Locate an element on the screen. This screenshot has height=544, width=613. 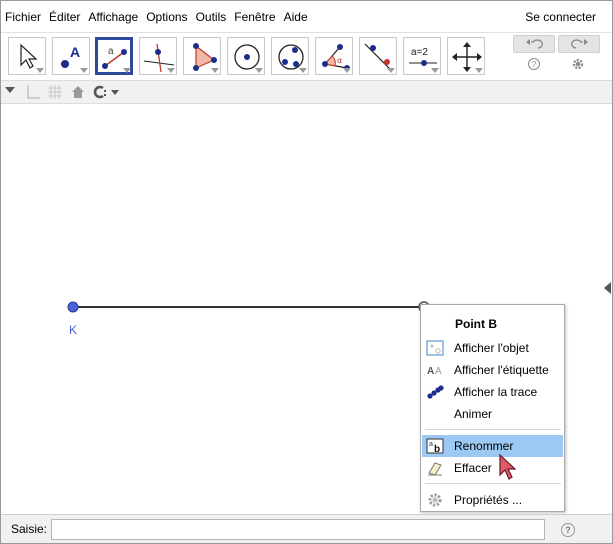
style-bar is located at coordinates (306, 92).